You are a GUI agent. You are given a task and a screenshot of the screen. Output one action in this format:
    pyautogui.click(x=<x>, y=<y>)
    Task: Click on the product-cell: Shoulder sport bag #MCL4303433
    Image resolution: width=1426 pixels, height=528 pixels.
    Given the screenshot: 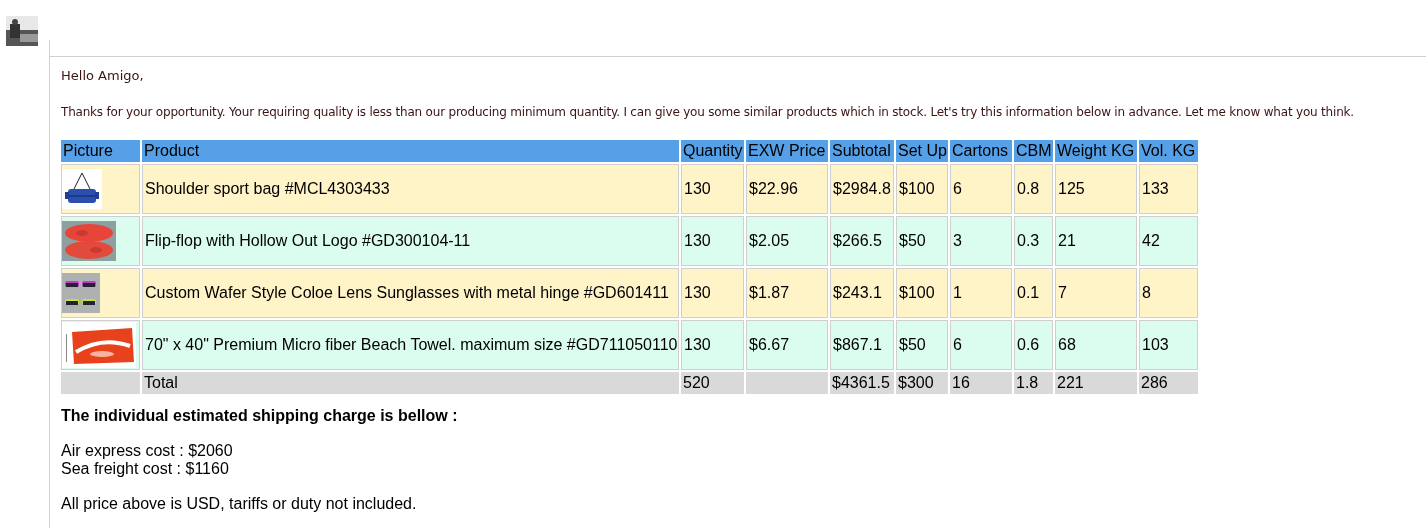 What is the action you would take?
    pyautogui.click(x=410, y=189)
    